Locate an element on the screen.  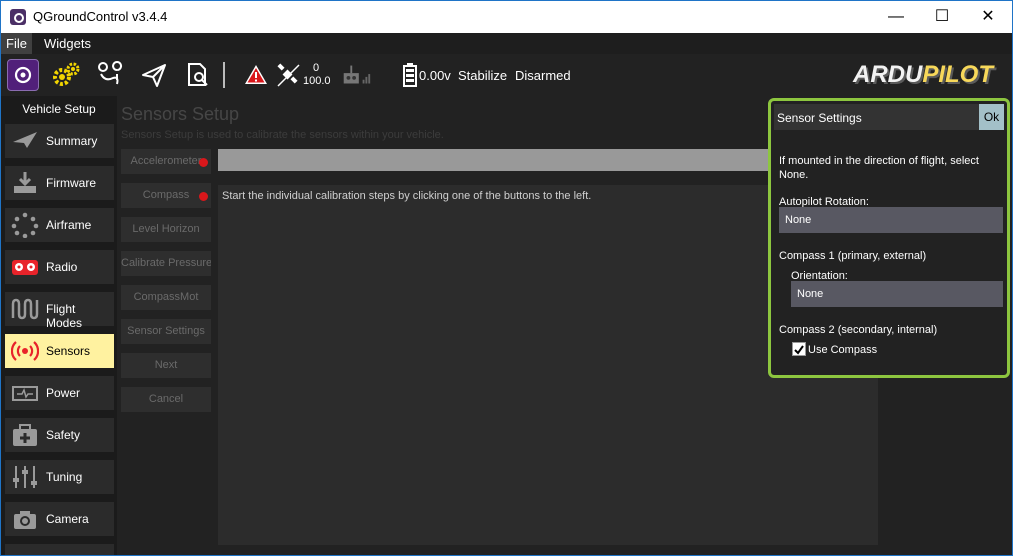
accelerometer-status-dot is located at coordinates (203, 162).